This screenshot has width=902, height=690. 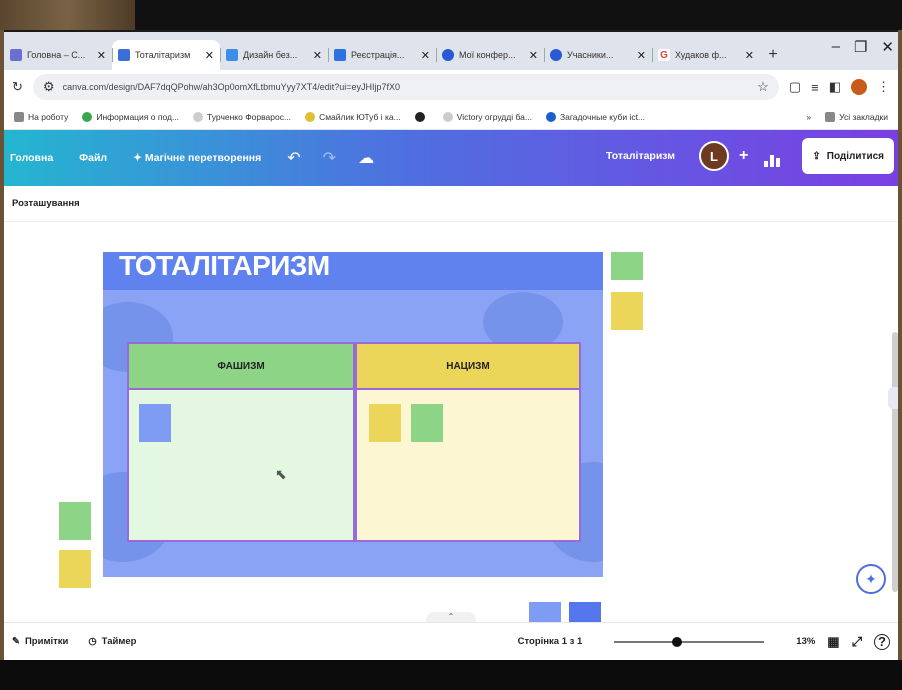 What do you see at coordinates (887, 47) in the screenshot?
I see `close-window-icon: ✕` at bounding box center [887, 47].